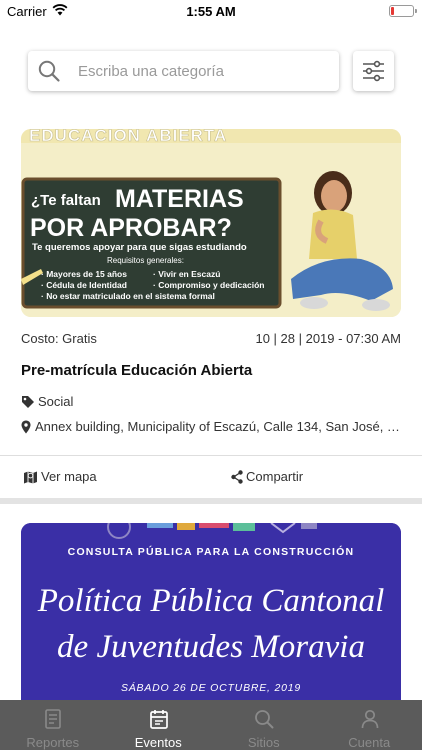 This screenshot has width=422, height=750. I want to click on clock: 1:55 AM, so click(211, 11).